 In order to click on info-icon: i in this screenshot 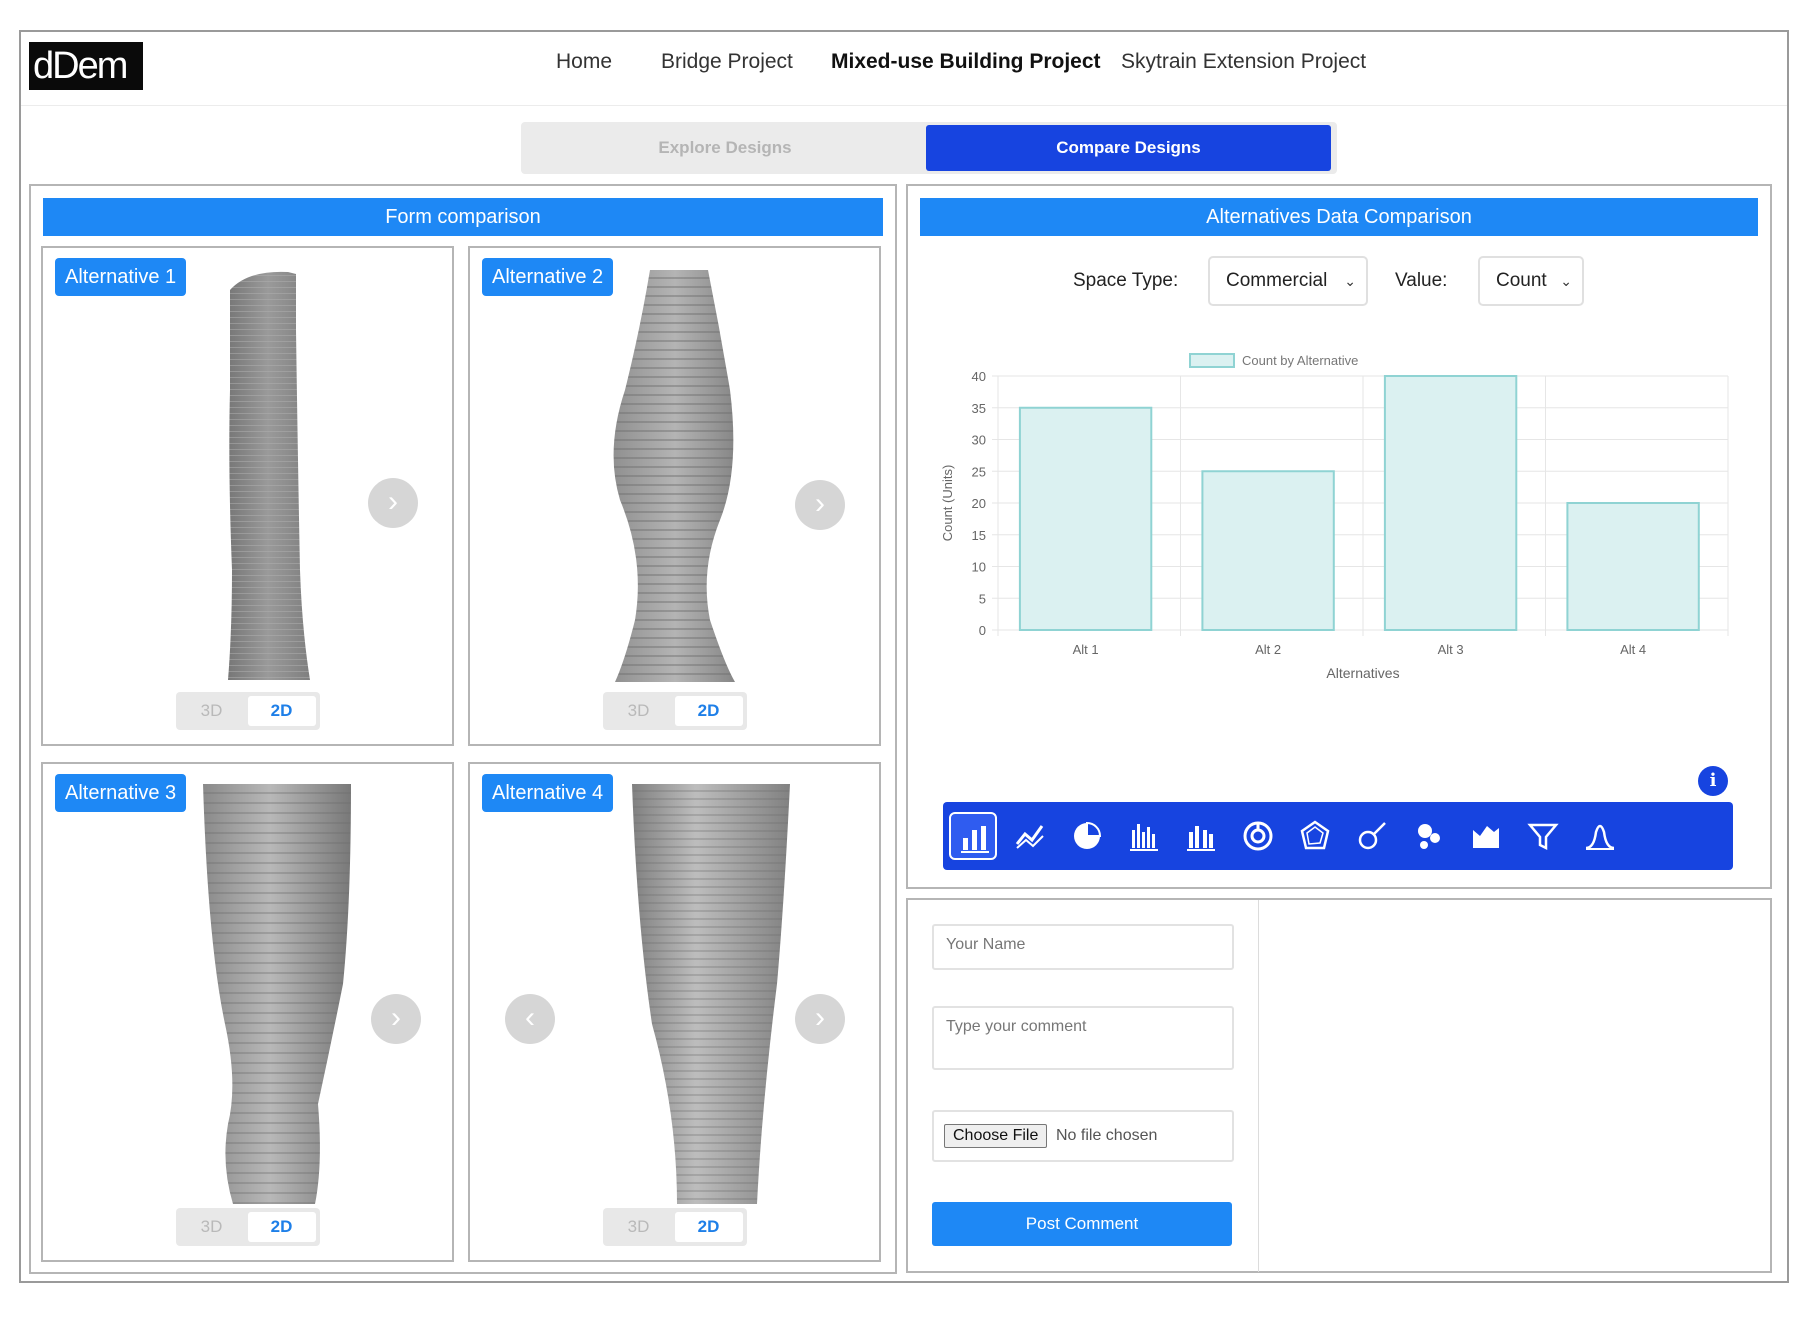, I will do `click(1713, 781)`.